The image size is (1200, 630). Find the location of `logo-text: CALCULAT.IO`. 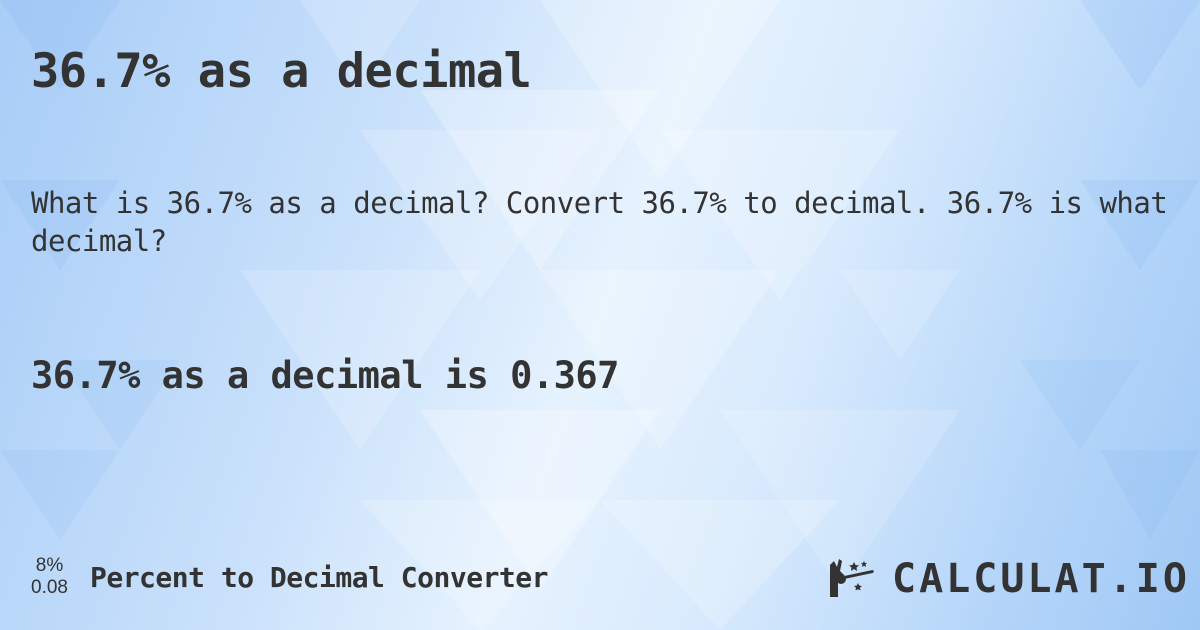

logo-text: CALCULAT.IO is located at coordinates (1041, 579).